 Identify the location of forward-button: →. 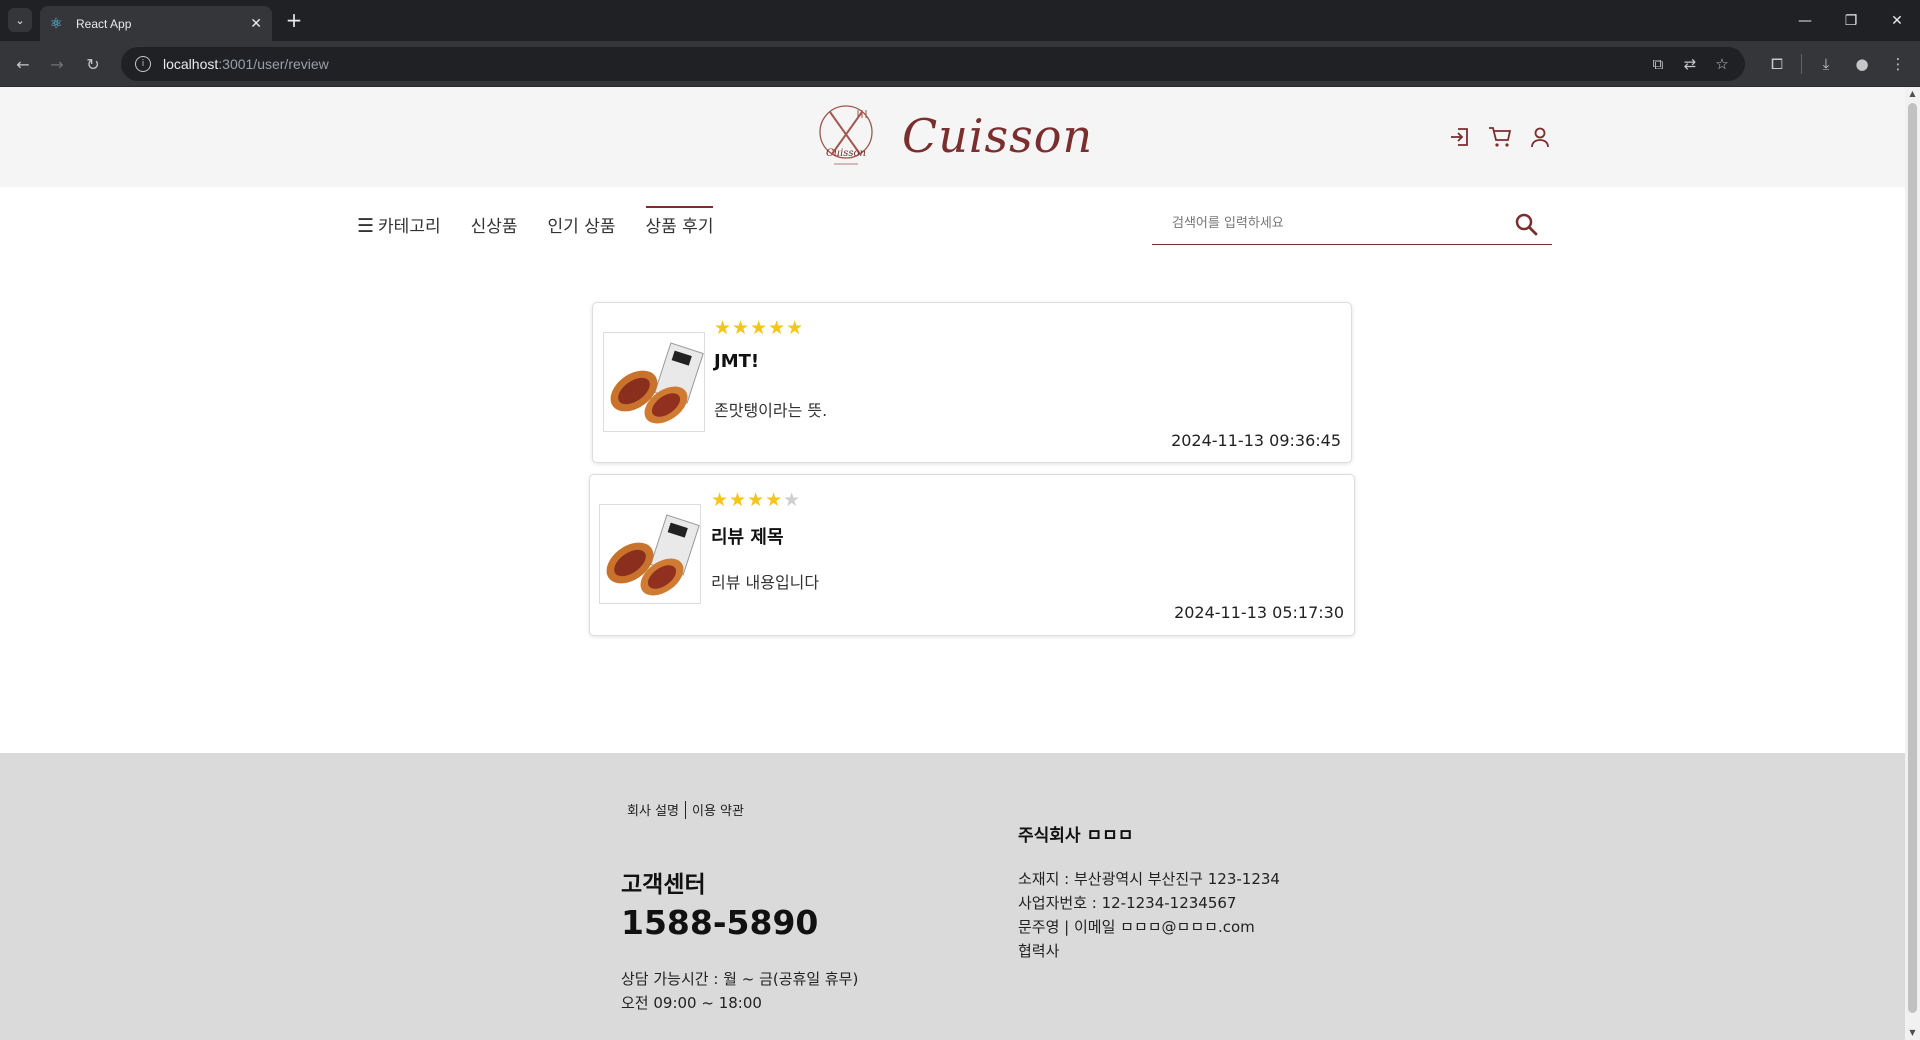
(57, 64).